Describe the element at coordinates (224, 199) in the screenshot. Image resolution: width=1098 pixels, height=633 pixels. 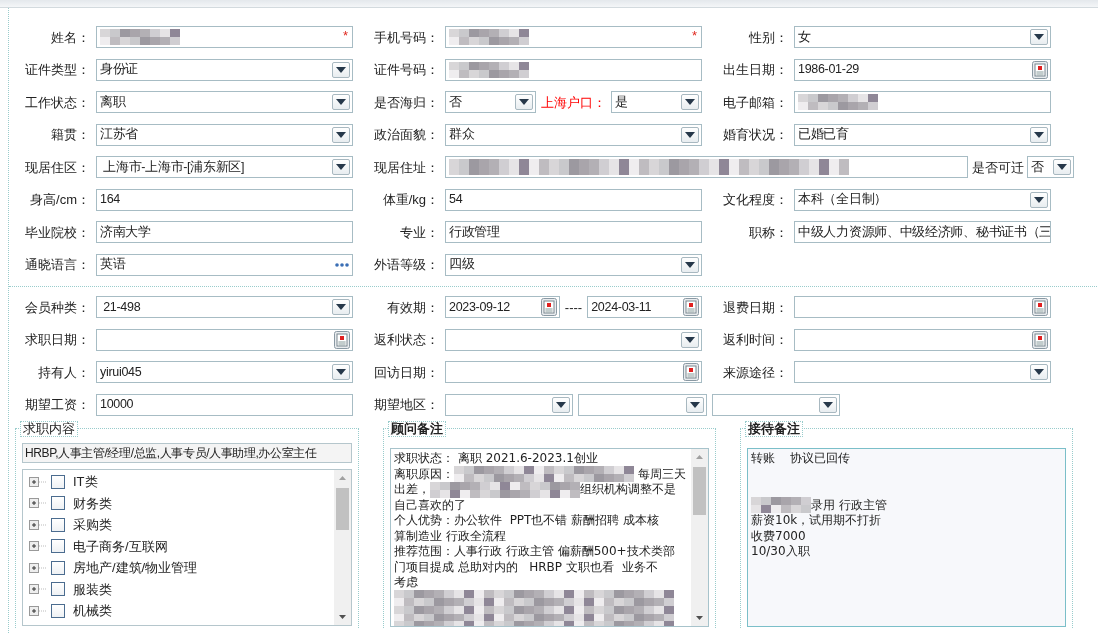
I see `text-field: 164` at that location.